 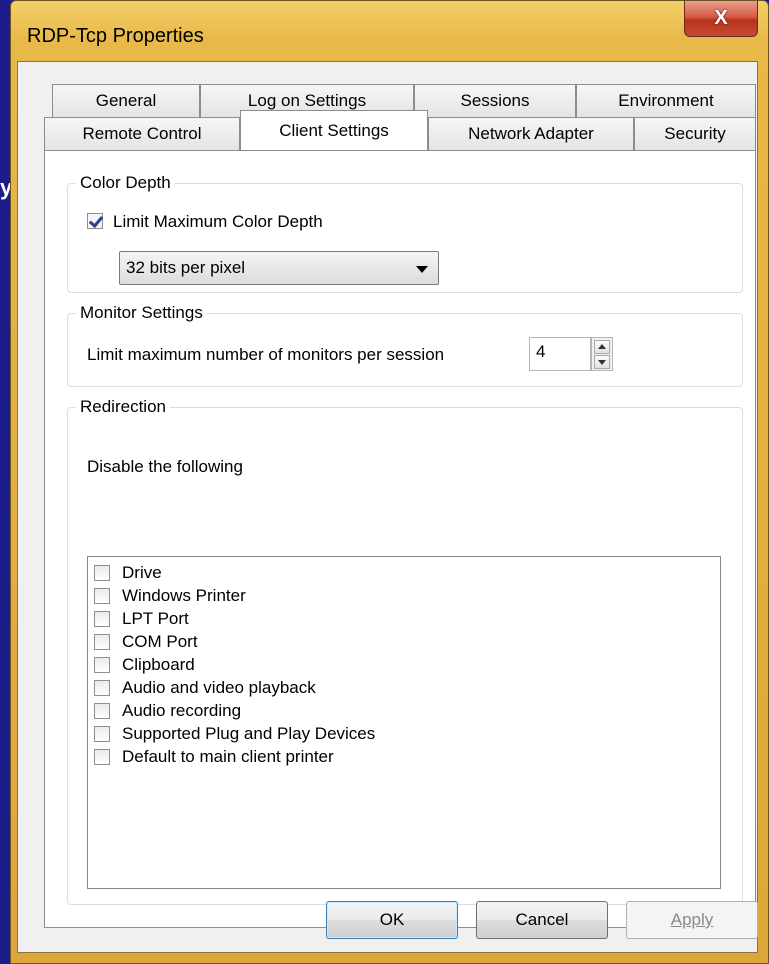 What do you see at coordinates (142, 572) in the screenshot?
I see `list-item-label: Drive` at bounding box center [142, 572].